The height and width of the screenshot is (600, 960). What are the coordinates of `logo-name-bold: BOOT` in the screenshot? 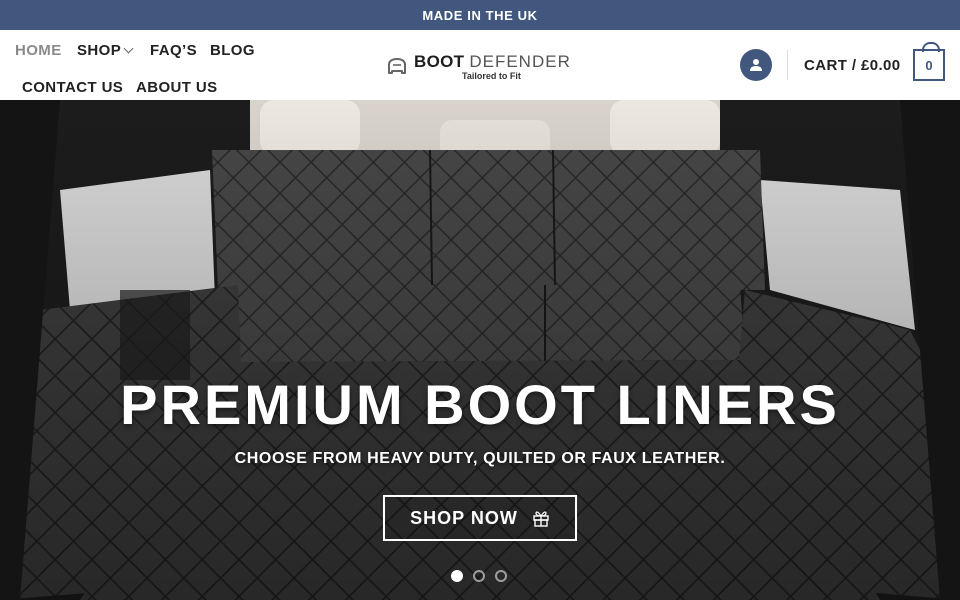 It's located at (439, 61).